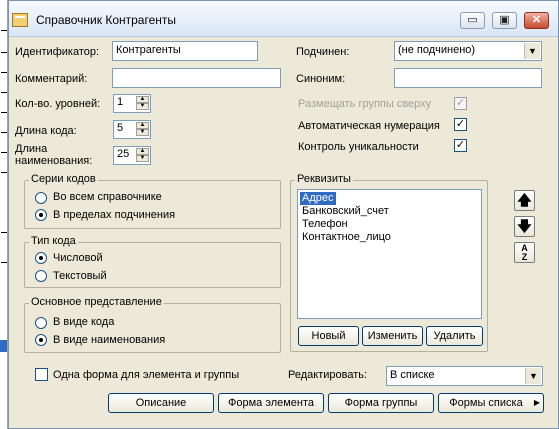  I want to click on description-button: Описание, so click(161, 403).